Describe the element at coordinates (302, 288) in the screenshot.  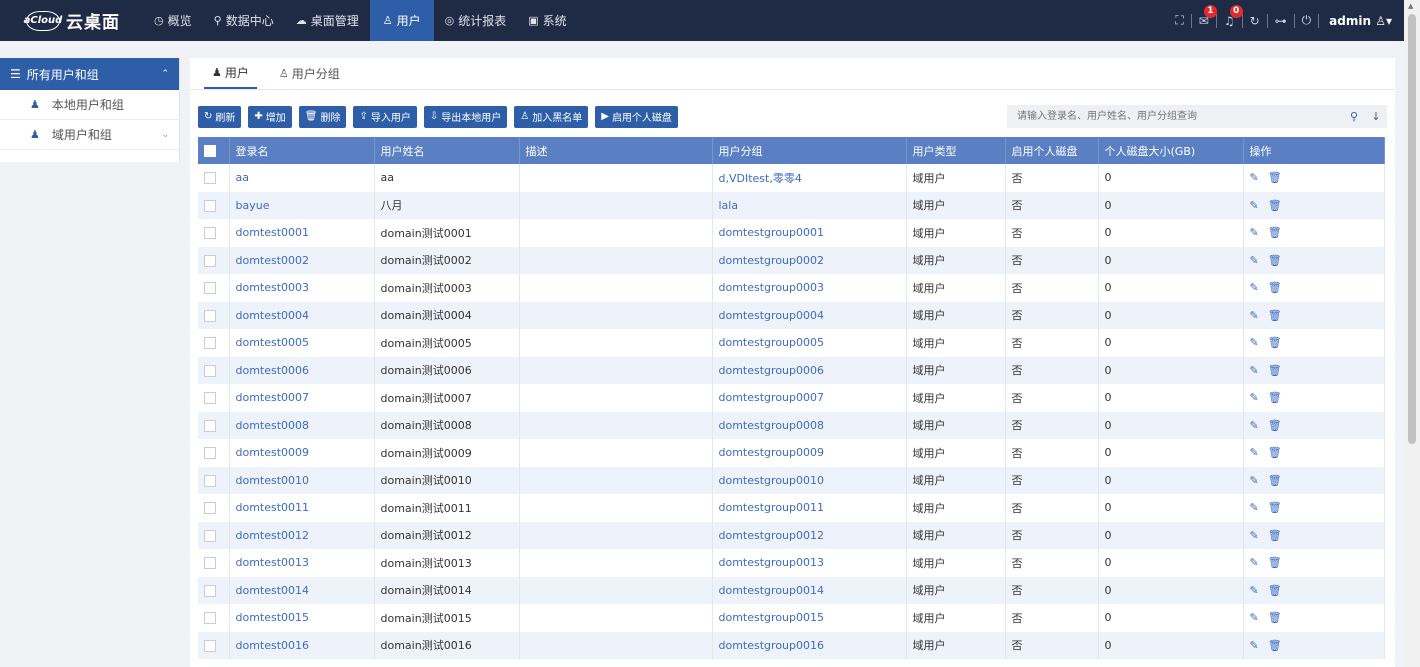
I see `cell-login: domtest0003` at that location.